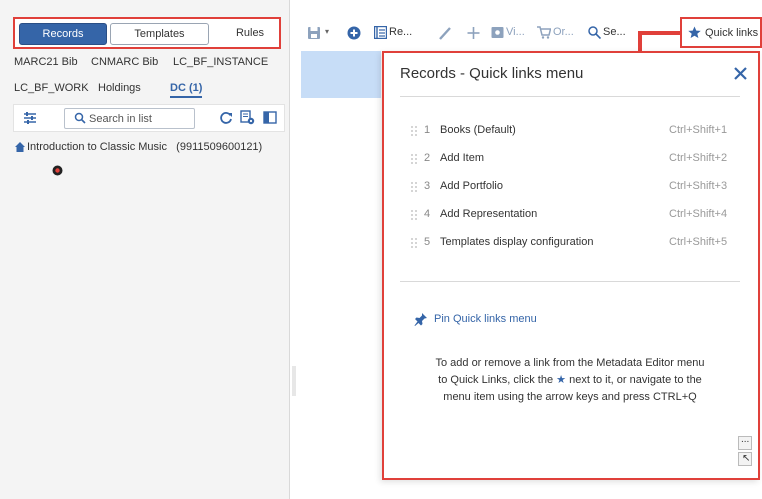  Describe the element at coordinates (485, 319) in the screenshot. I see `pin-label: Pin Quick links menu` at that location.